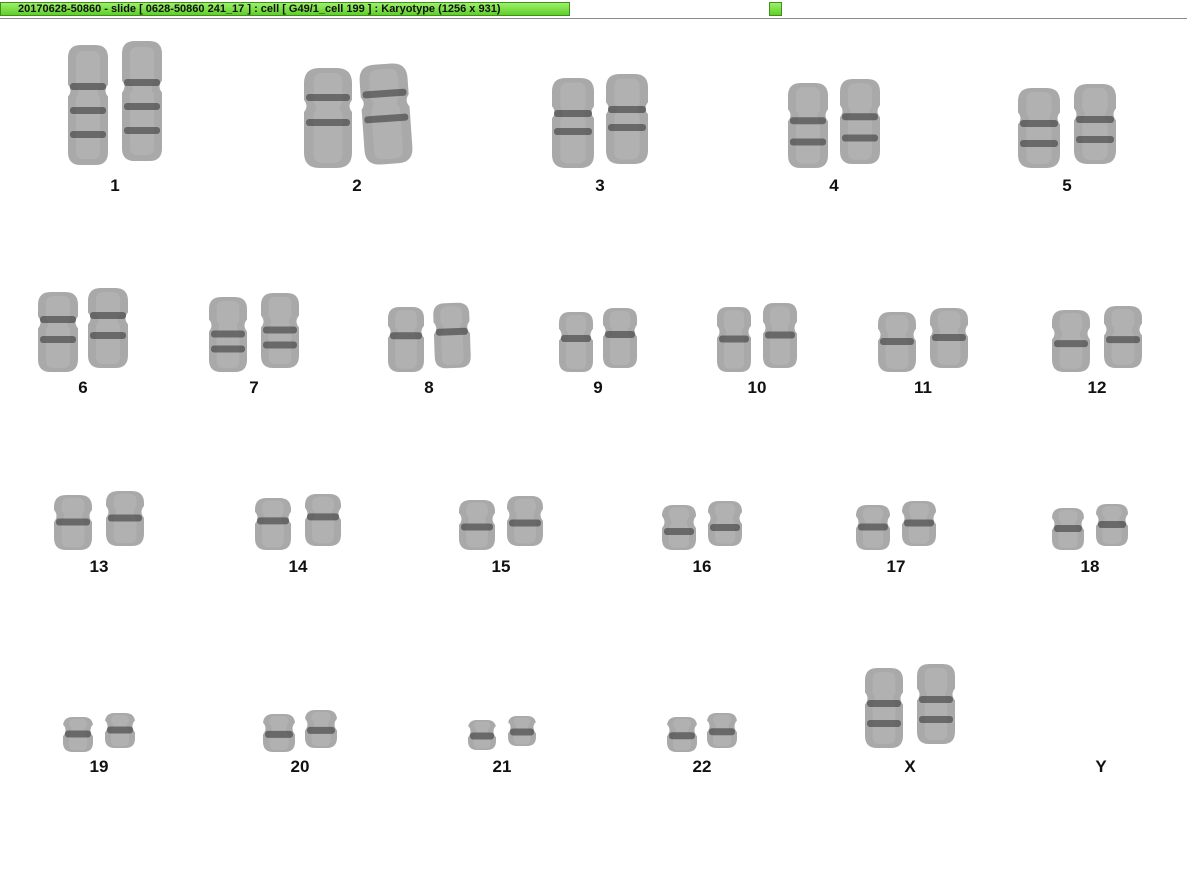  I want to click on chromosome-7-a, so click(228, 334).